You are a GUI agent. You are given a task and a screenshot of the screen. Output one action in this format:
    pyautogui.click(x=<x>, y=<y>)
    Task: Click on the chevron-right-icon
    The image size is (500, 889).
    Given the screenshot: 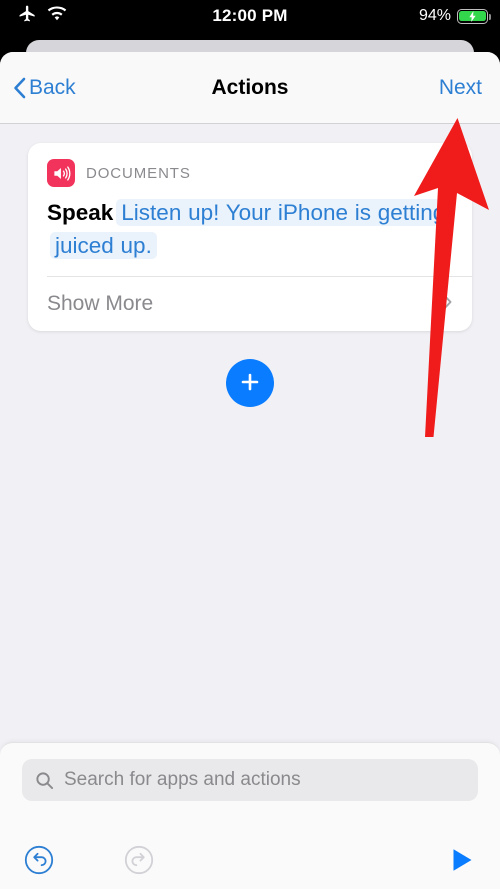 What is the action you would take?
    pyautogui.click(x=447, y=304)
    